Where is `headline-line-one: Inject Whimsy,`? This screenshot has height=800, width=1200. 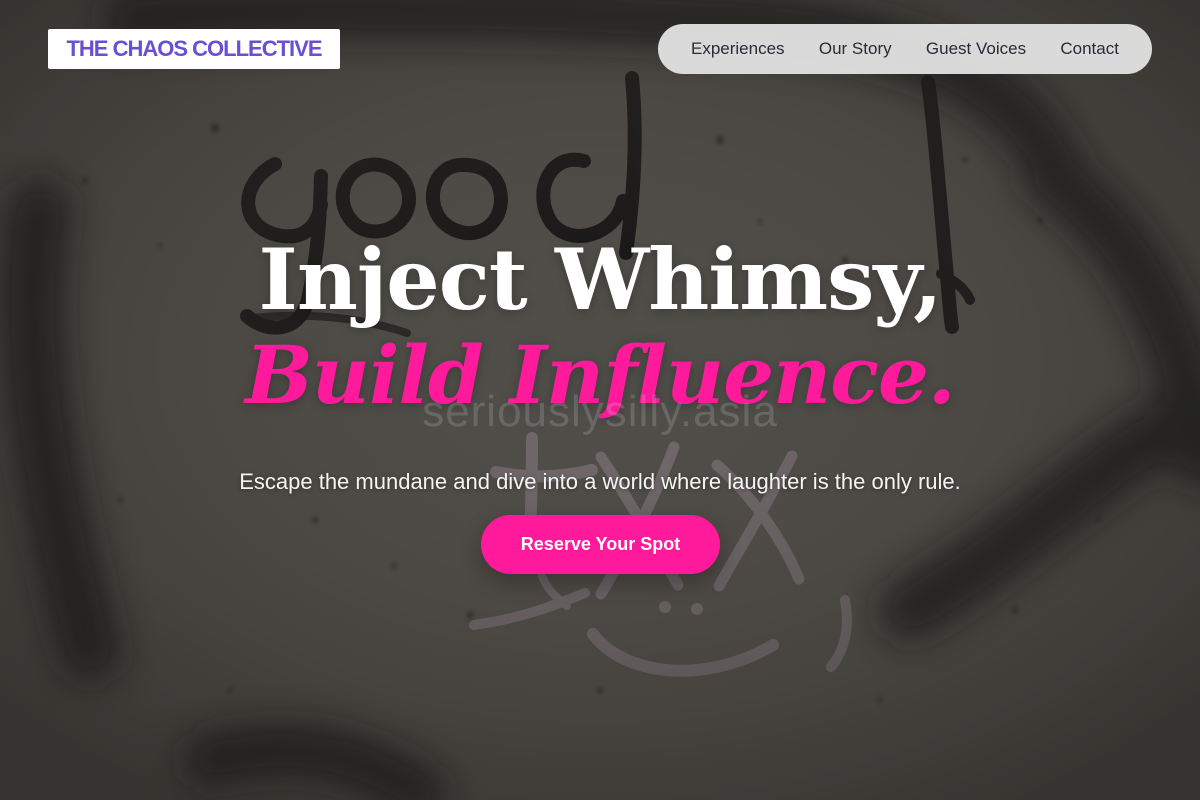 headline-line-one: Inject Whimsy, is located at coordinates (600, 279).